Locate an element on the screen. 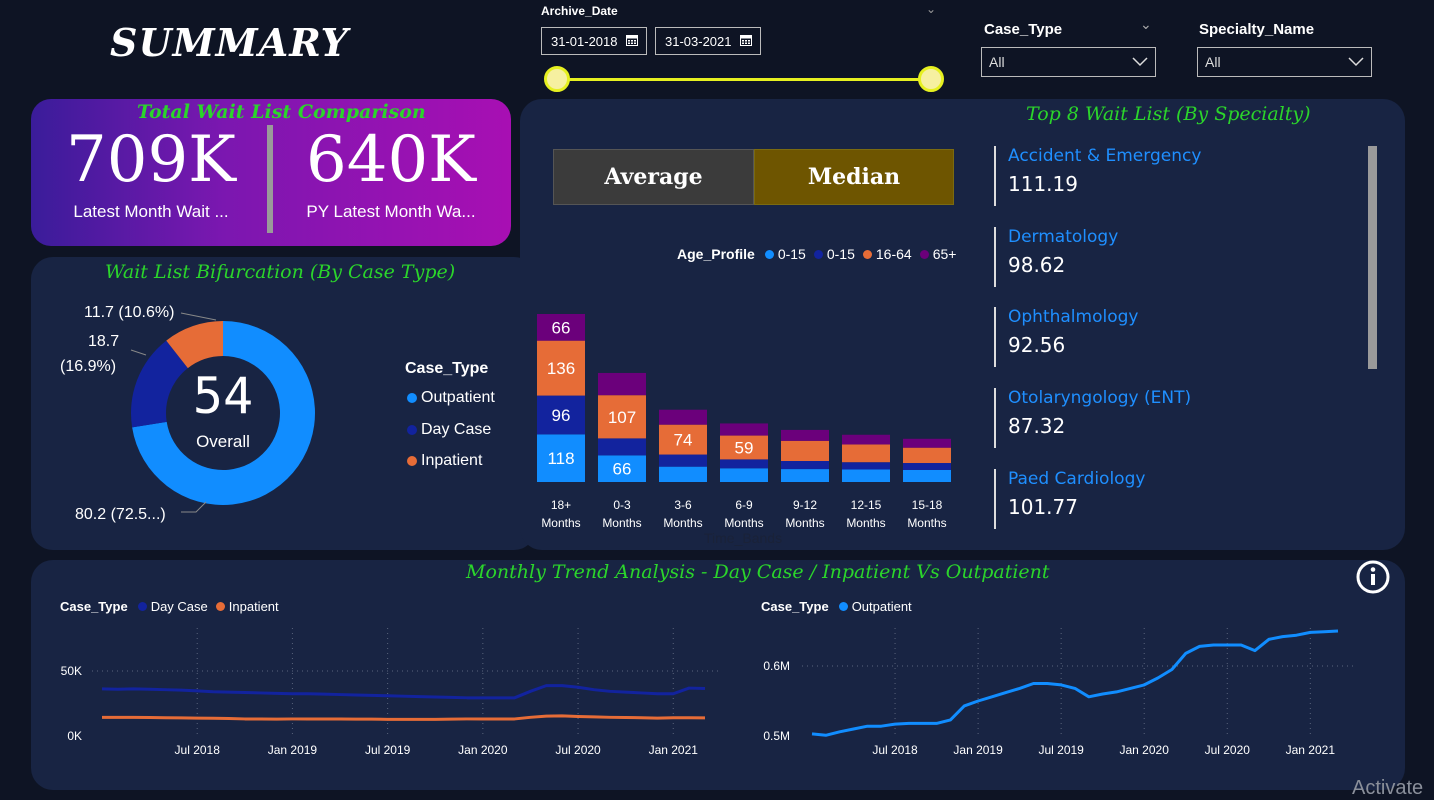 The width and height of the screenshot is (1434, 800). x-tick-label: Jan 2021 is located at coordinates (674, 750).